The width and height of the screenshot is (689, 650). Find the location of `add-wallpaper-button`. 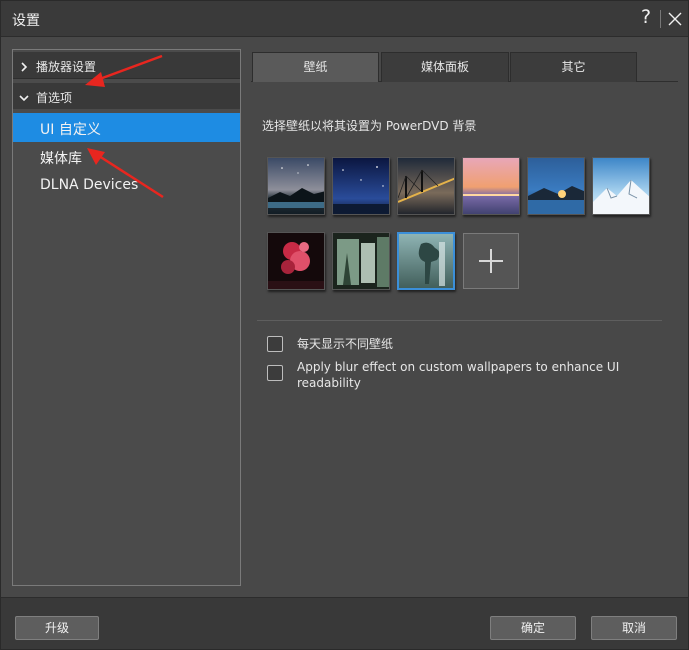

add-wallpaper-button is located at coordinates (491, 261).